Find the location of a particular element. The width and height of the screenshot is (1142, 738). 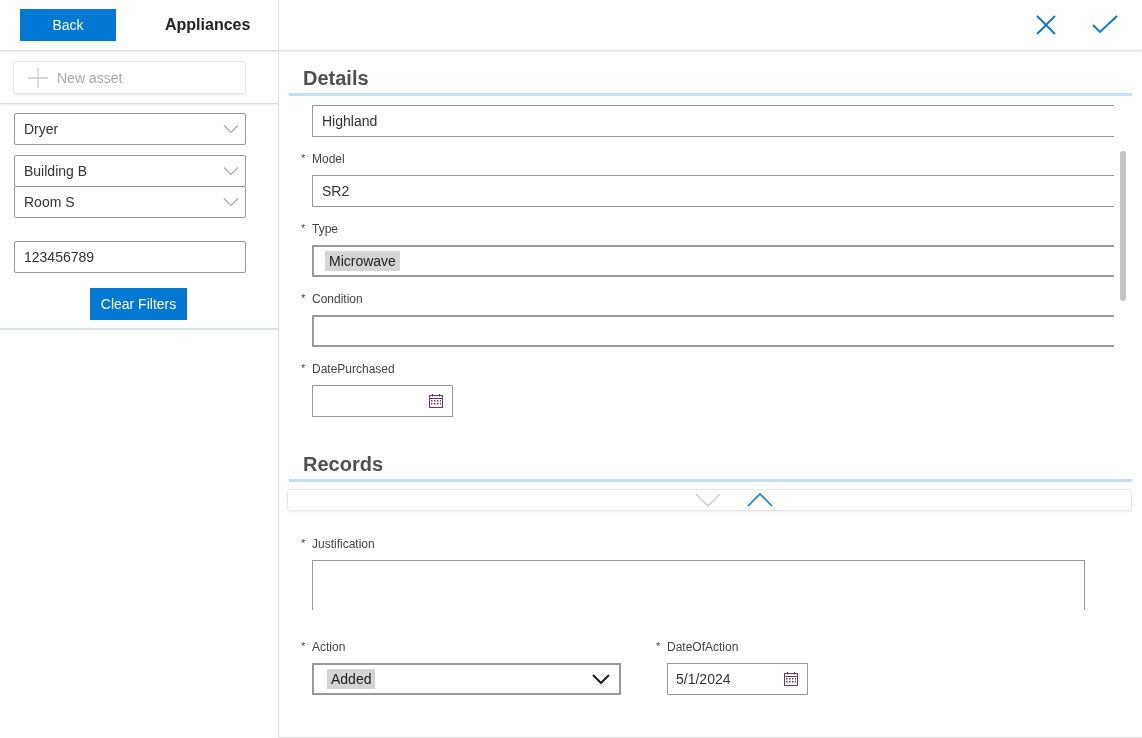

field-label: Model is located at coordinates (328, 159).